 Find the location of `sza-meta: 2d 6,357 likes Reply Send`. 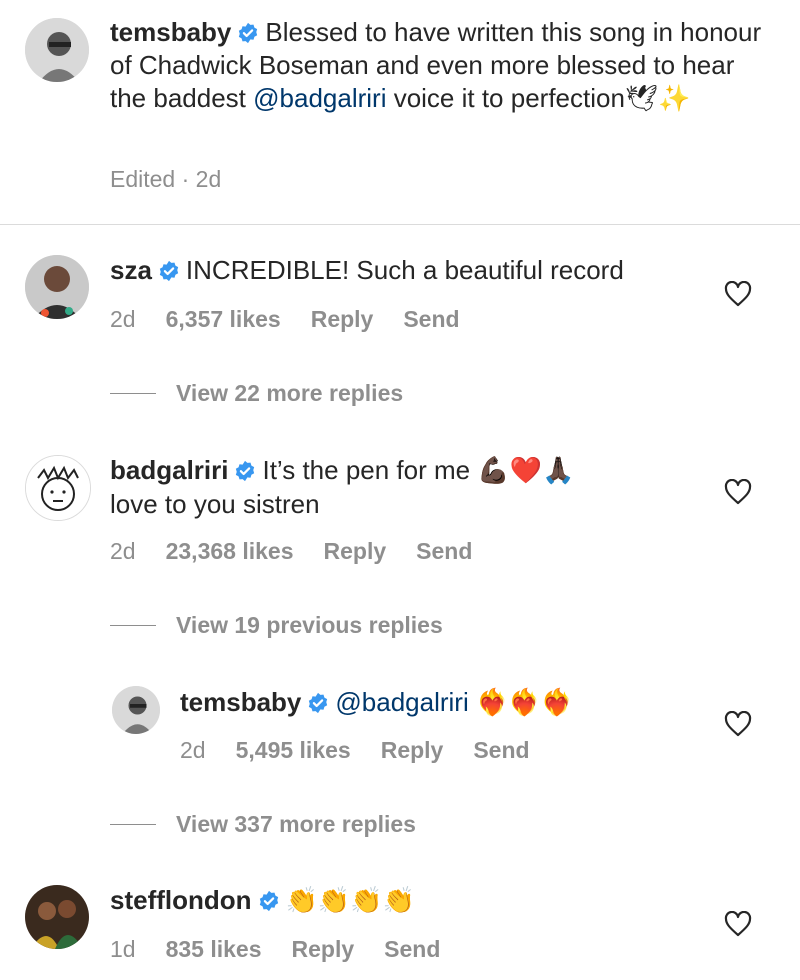

sza-meta: 2d 6,357 likes Reply Send is located at coordinates (300, 319).